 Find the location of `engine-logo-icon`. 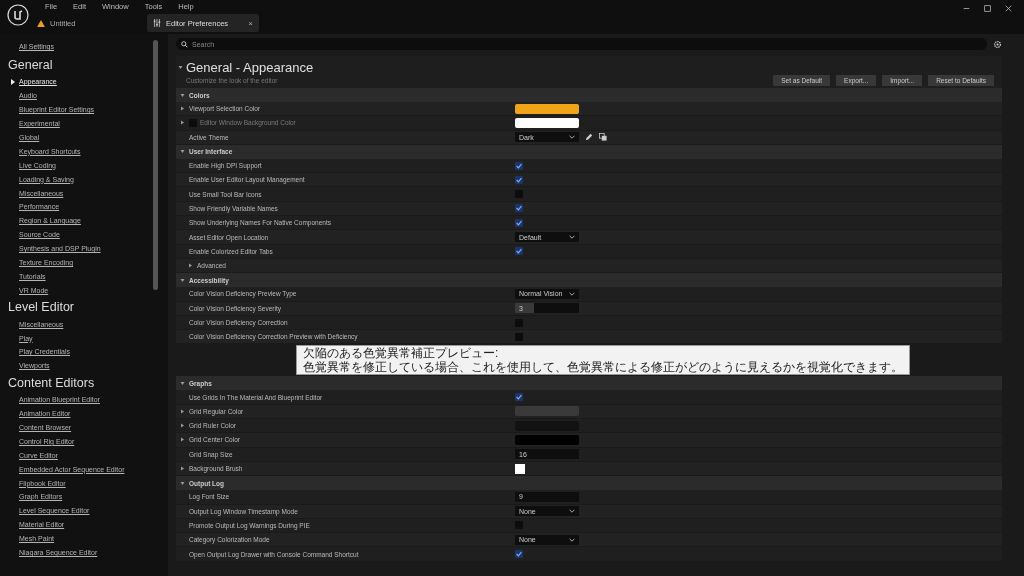

engine-logo-icon is located at coordinates (18, 15).